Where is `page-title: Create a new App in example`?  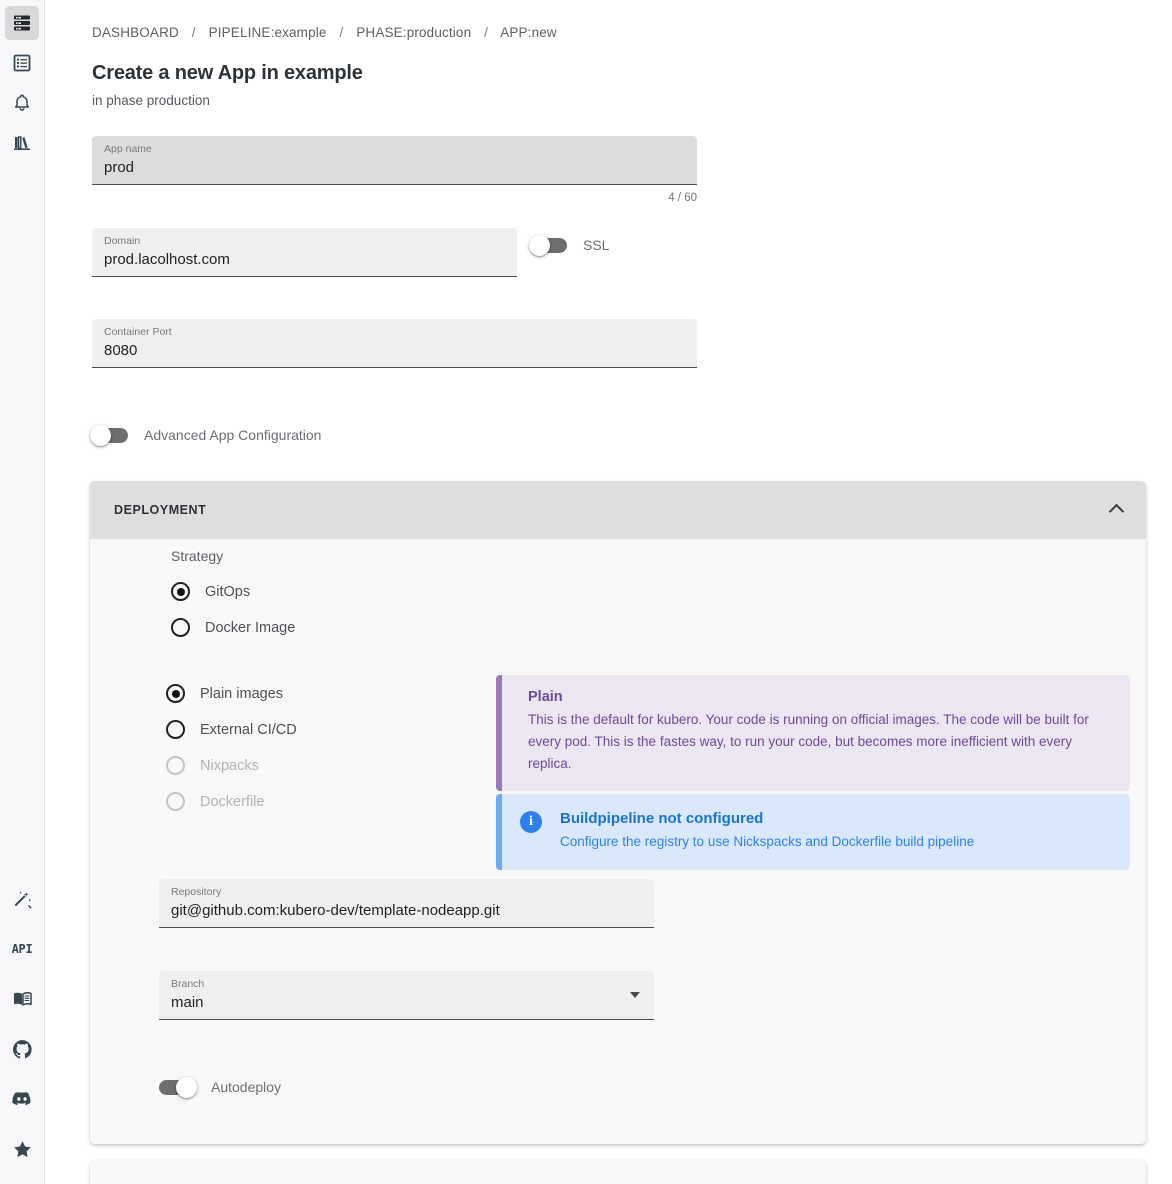
page-title: Create a new App in example is located at coordinates (227, 73).